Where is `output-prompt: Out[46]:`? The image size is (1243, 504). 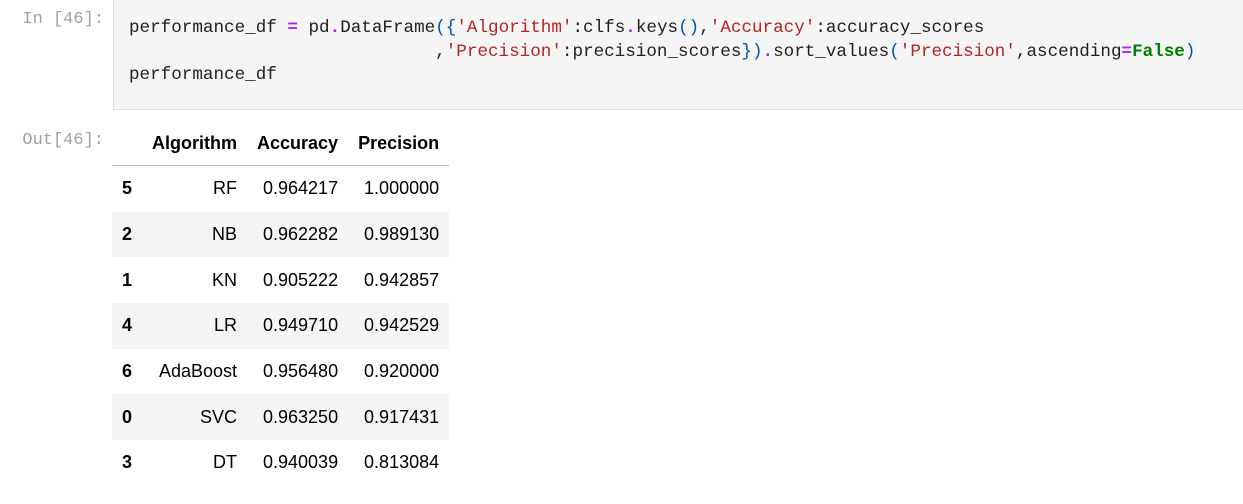 output-prompt: Out[46]: is located at coordinates (63, 140).